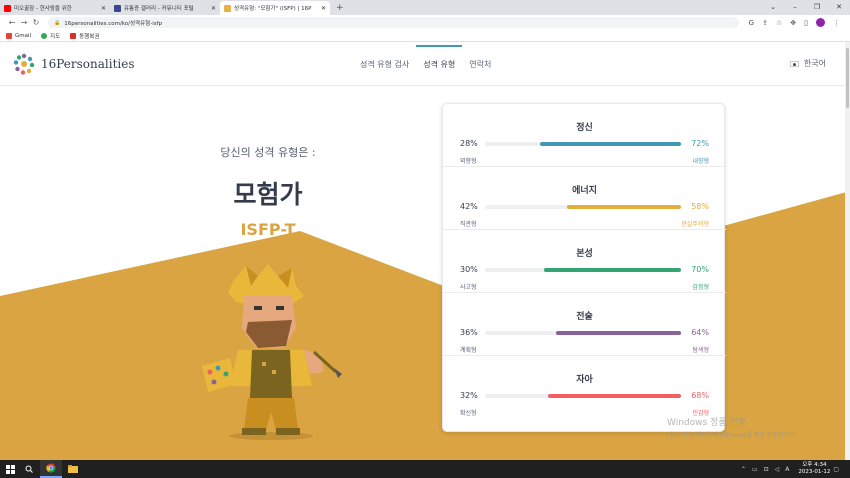 This screenshot has width=850, height=478. What do you see at coordinates (751, 23) in the screenshot?
I see `google-icon: G` at bounding box center [751, 23].